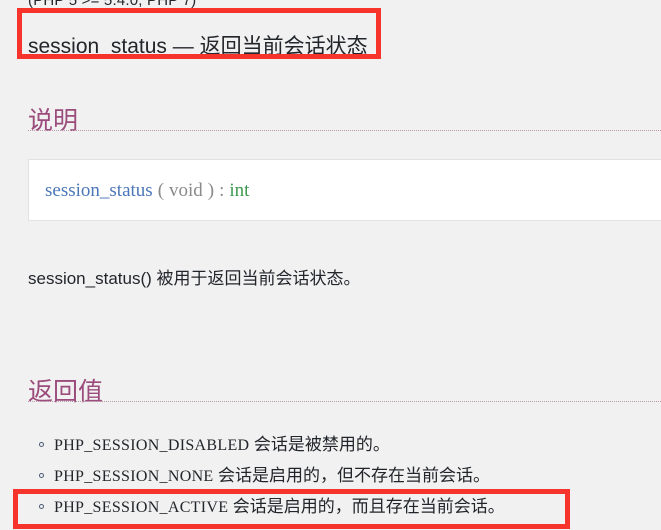 This screenshot has width=661, height=530. What do you see at coordinates (222, 190) in the screenshot?
I see `synopsis-colon: :` at bounding box center [222, 190].